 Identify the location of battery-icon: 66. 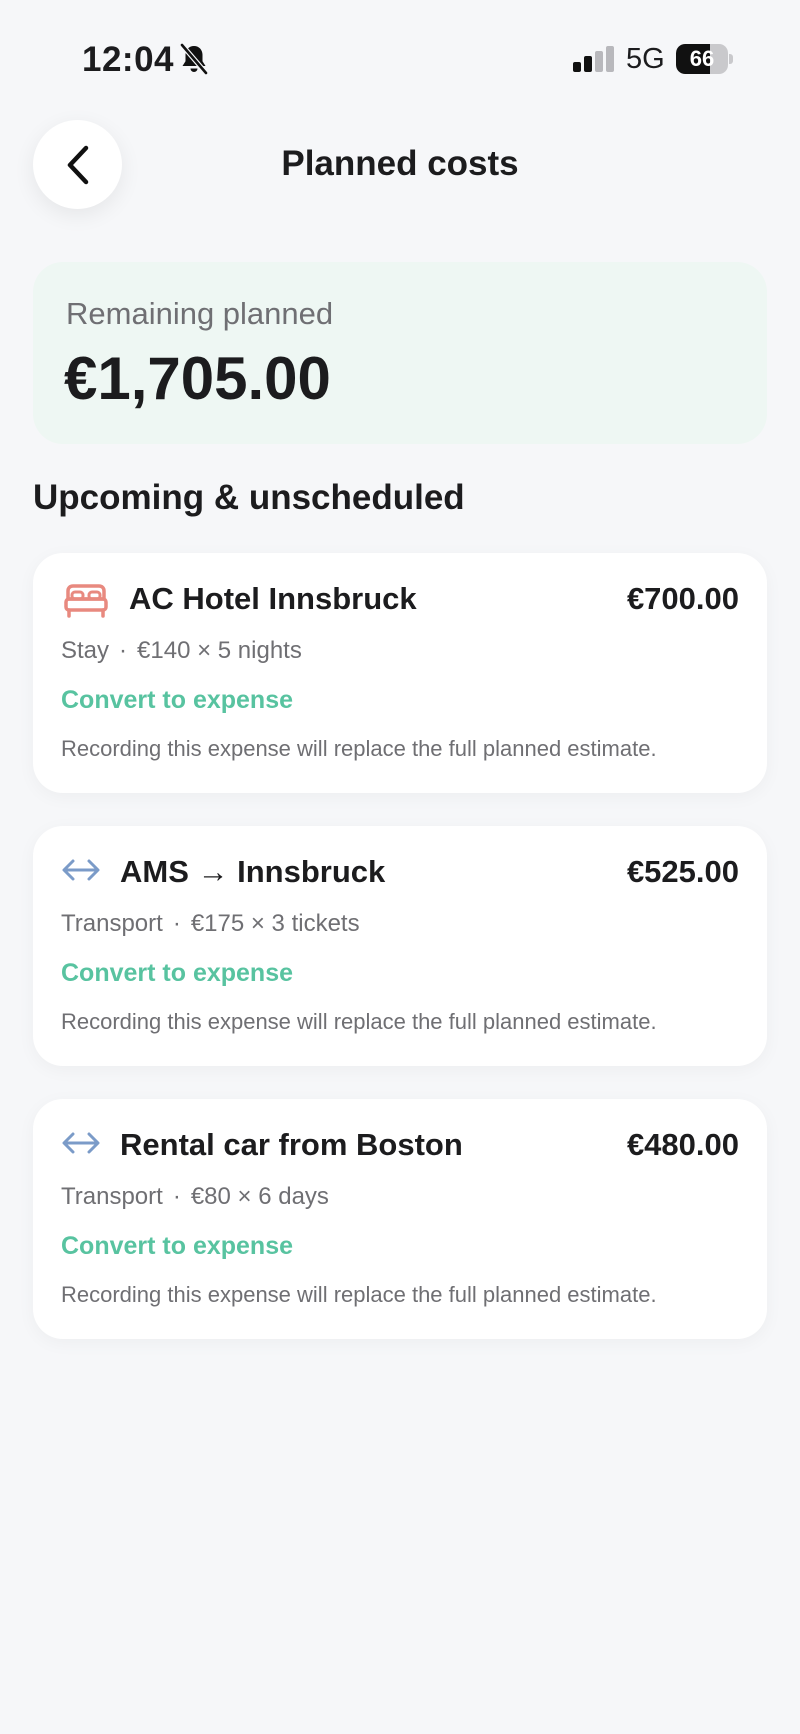
(705, 59).